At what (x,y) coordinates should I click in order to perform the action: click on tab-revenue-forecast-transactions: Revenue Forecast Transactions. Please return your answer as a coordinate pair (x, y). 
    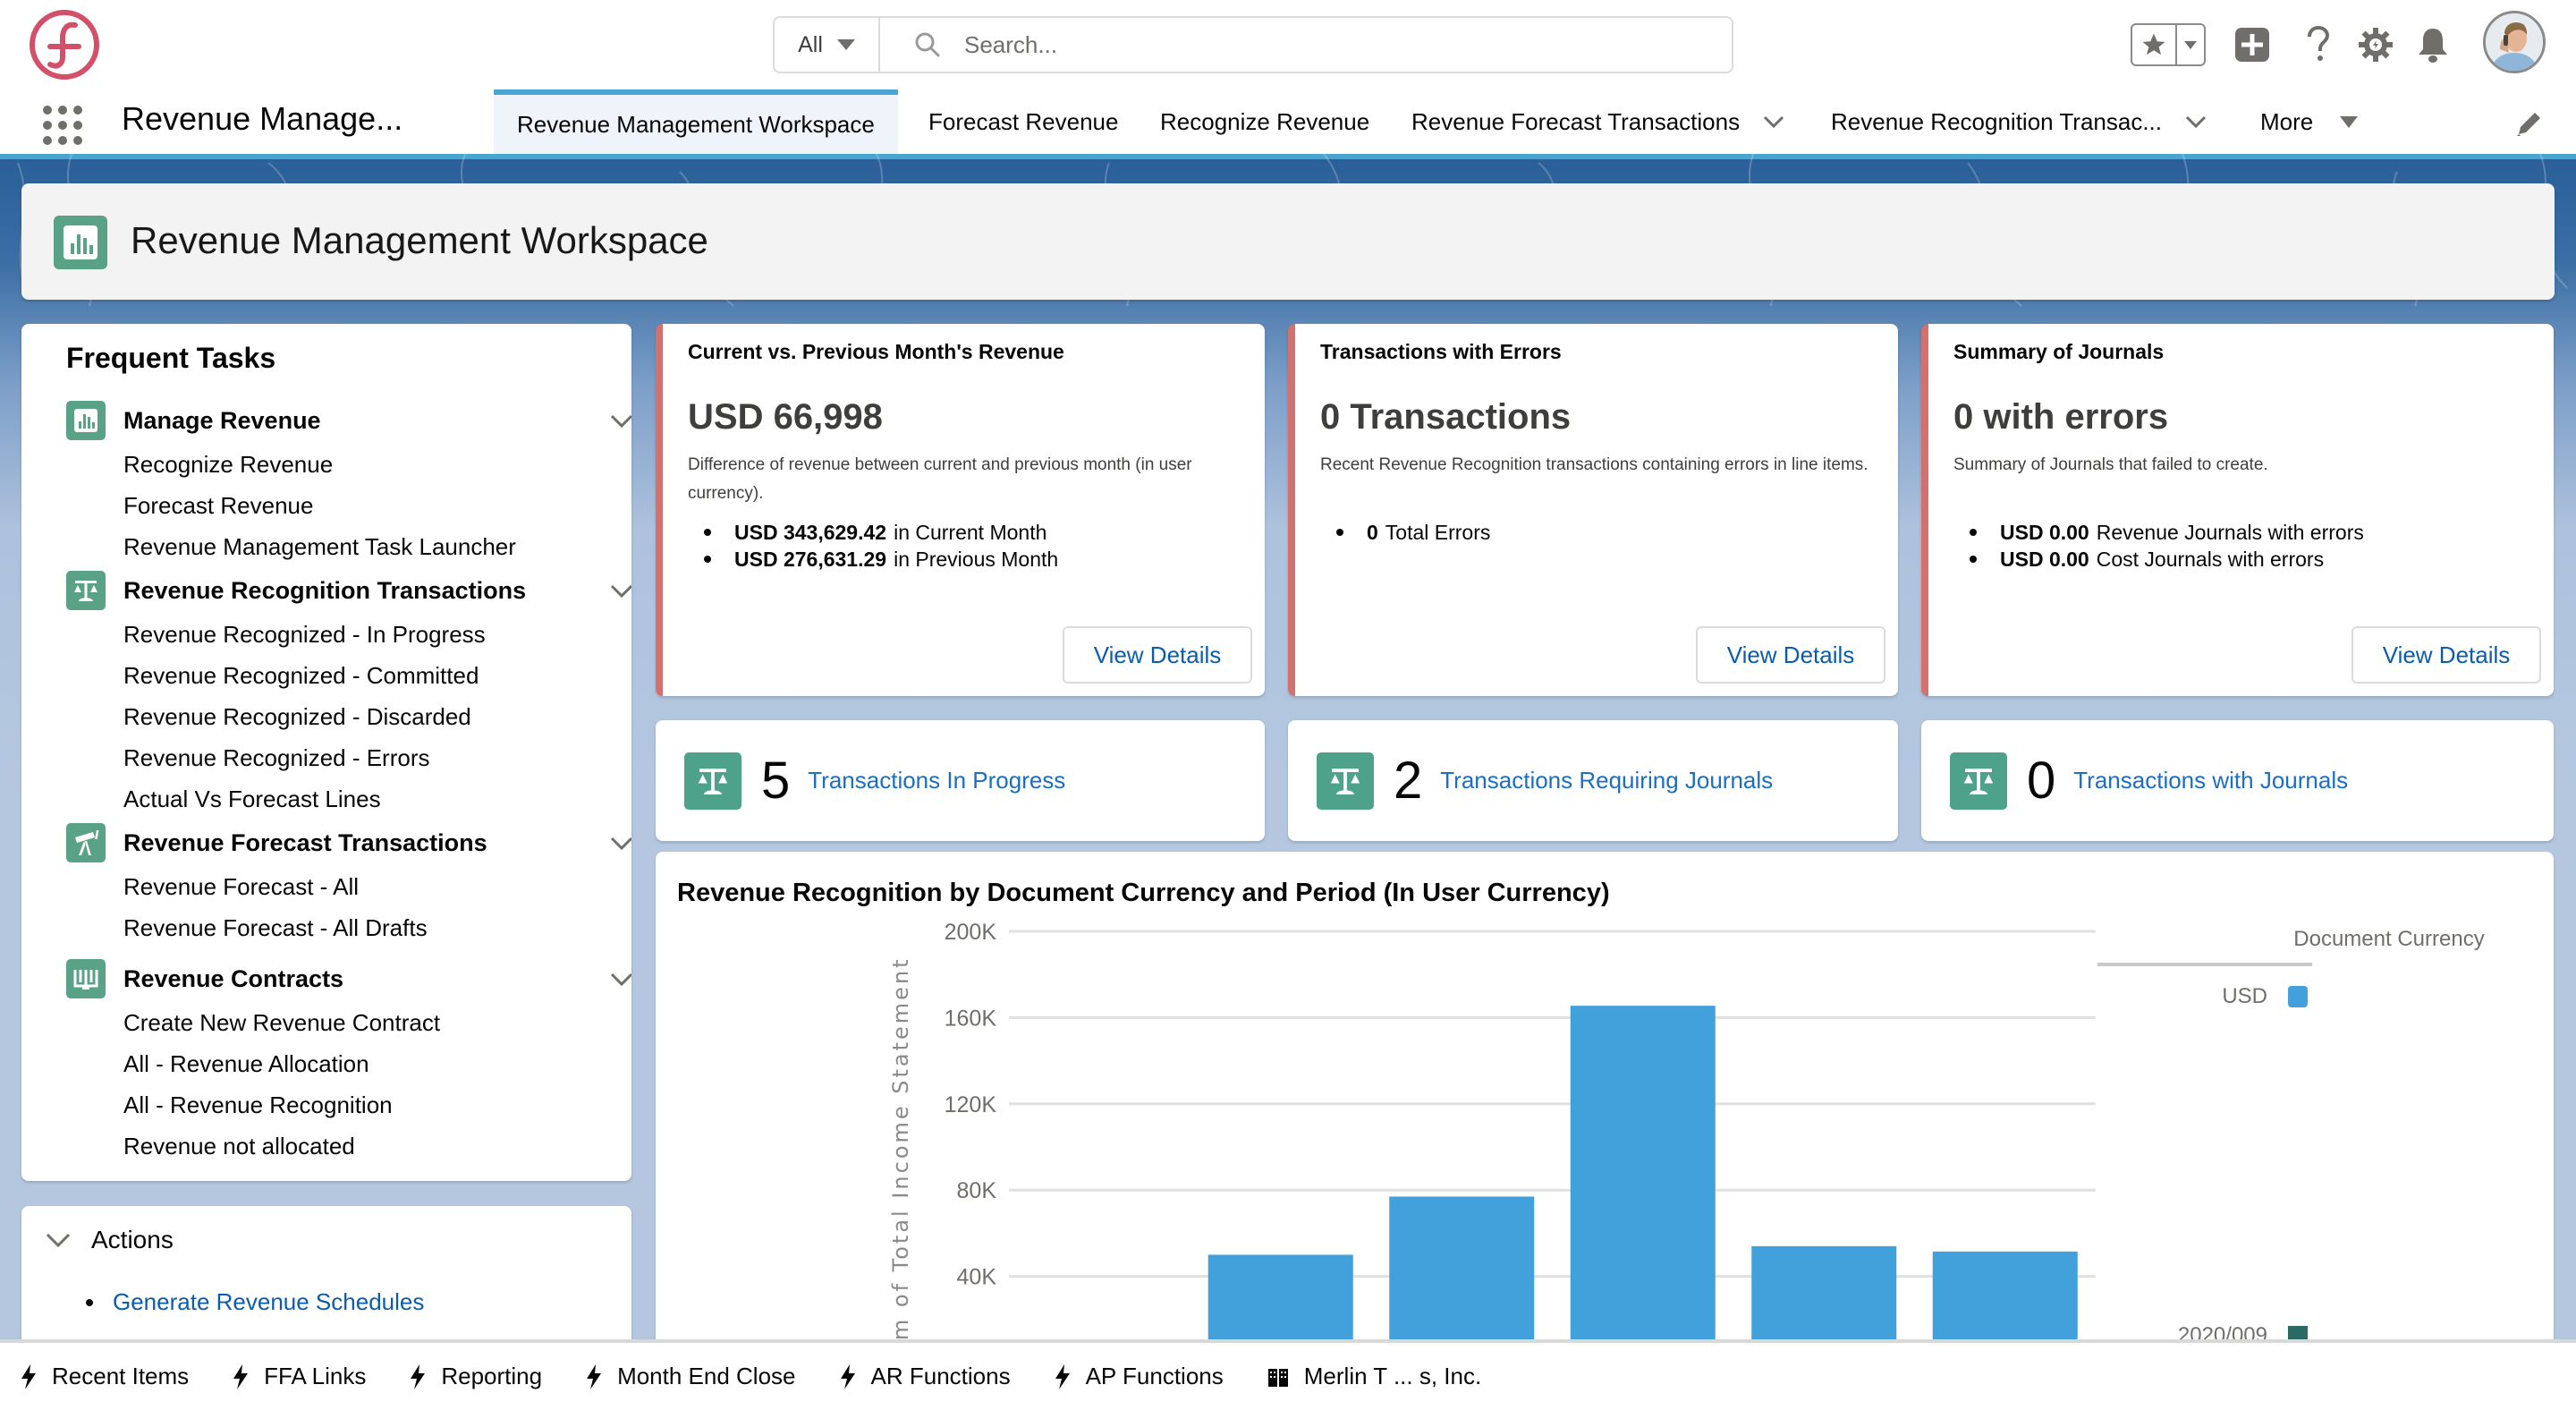
    Looking at the image, I should click on (1597, 122).